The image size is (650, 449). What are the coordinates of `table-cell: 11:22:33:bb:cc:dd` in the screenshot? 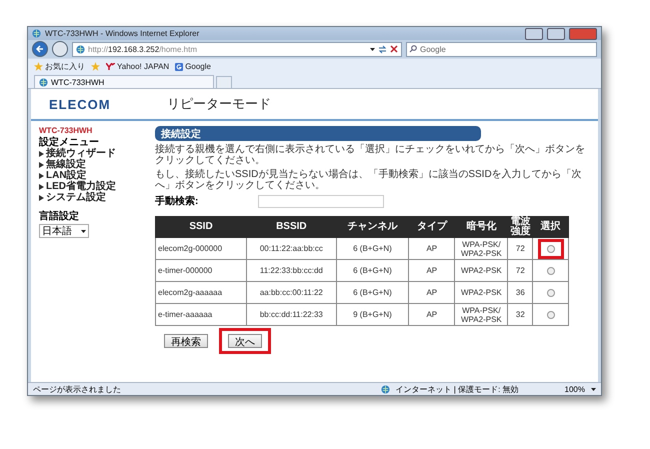 It's located at (291, 271).